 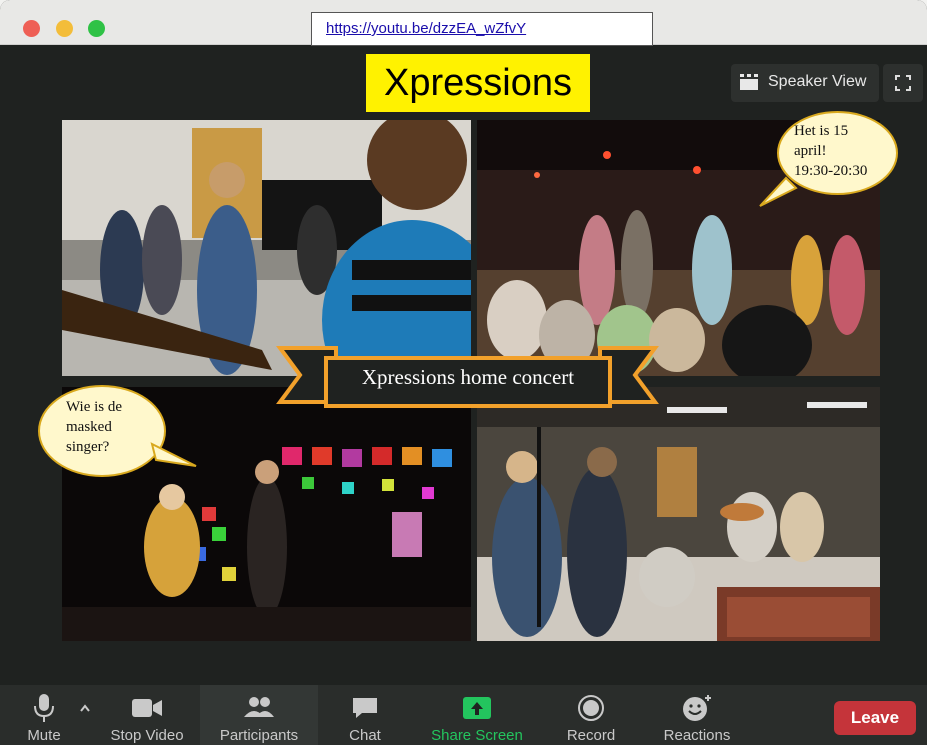 What do you see at coordinates (365, 708) in the screenshot?
I see `chat-icon` at bounding box center [365, 708].